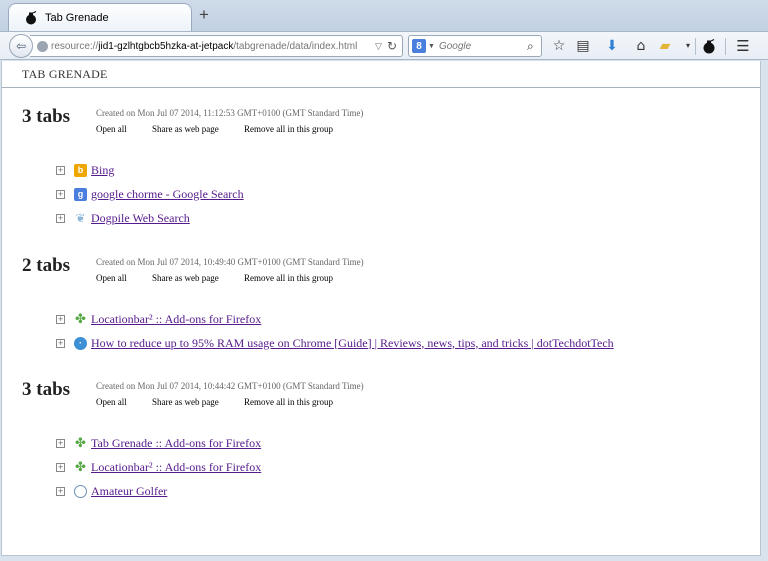  What do you see at coordinates (559, 46) in the screenshot?
I see `bookmark-star-icon: ☆` at bounding box center [559, 46].